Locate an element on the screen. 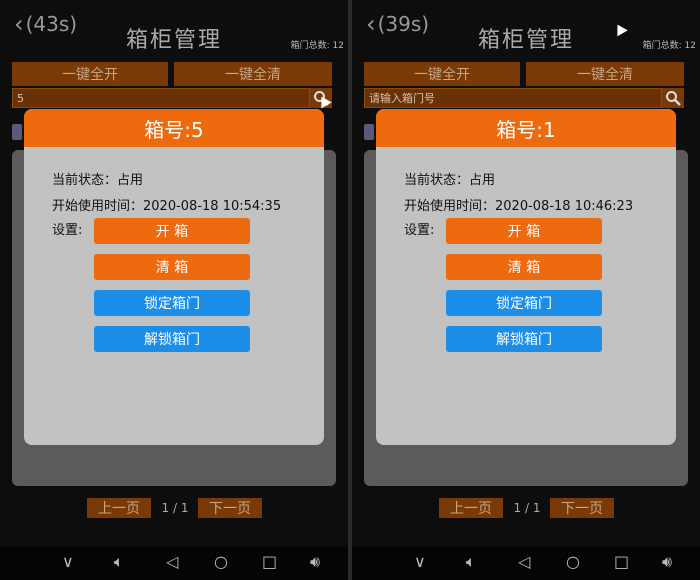 This screenshot has height=580, width=700. search-button is located at coordinates (673, 98).